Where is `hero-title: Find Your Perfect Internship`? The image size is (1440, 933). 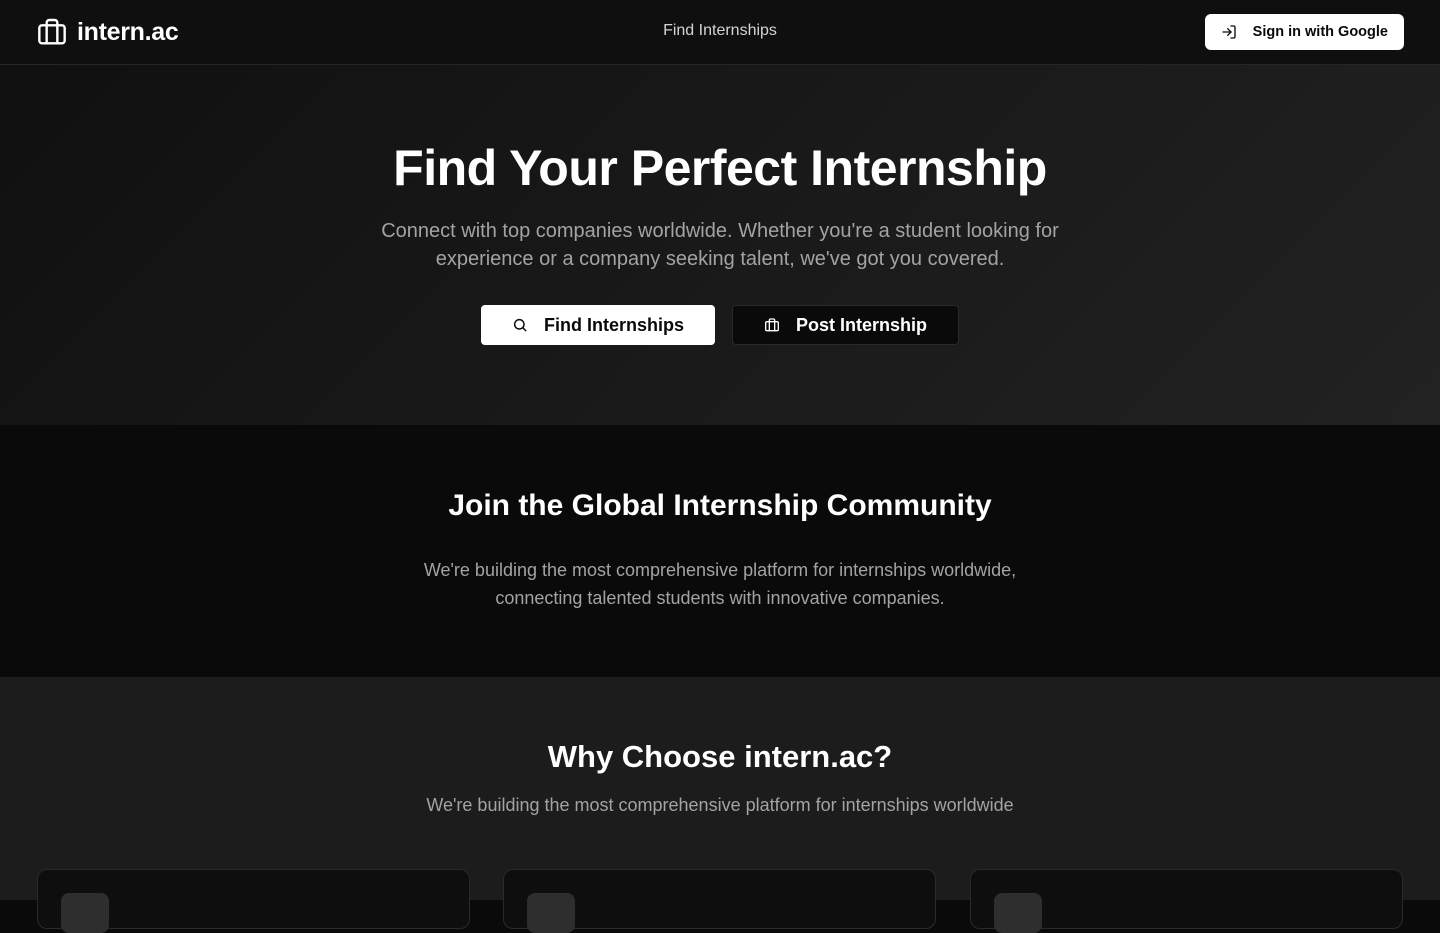 hero-title: Find Your Perfect Internship is located at coordinates (720, 168).